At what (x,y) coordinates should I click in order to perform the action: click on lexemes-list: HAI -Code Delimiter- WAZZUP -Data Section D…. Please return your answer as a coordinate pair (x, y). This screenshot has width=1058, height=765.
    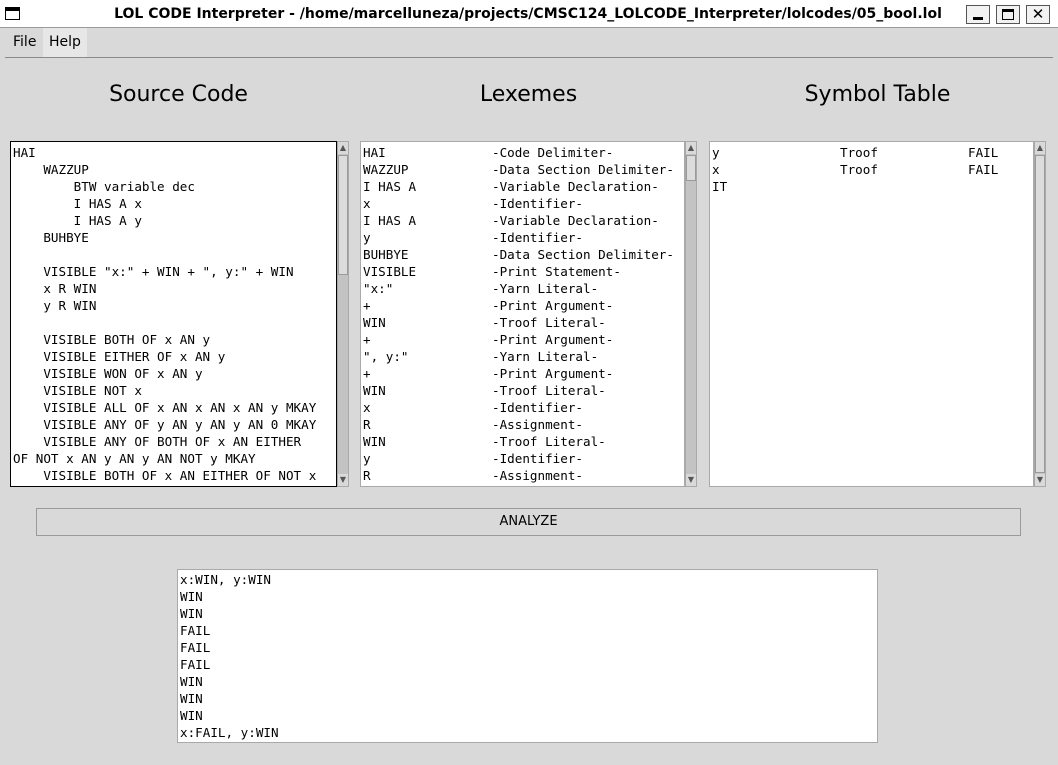
    Looking at the image, I should click on (522, 314).